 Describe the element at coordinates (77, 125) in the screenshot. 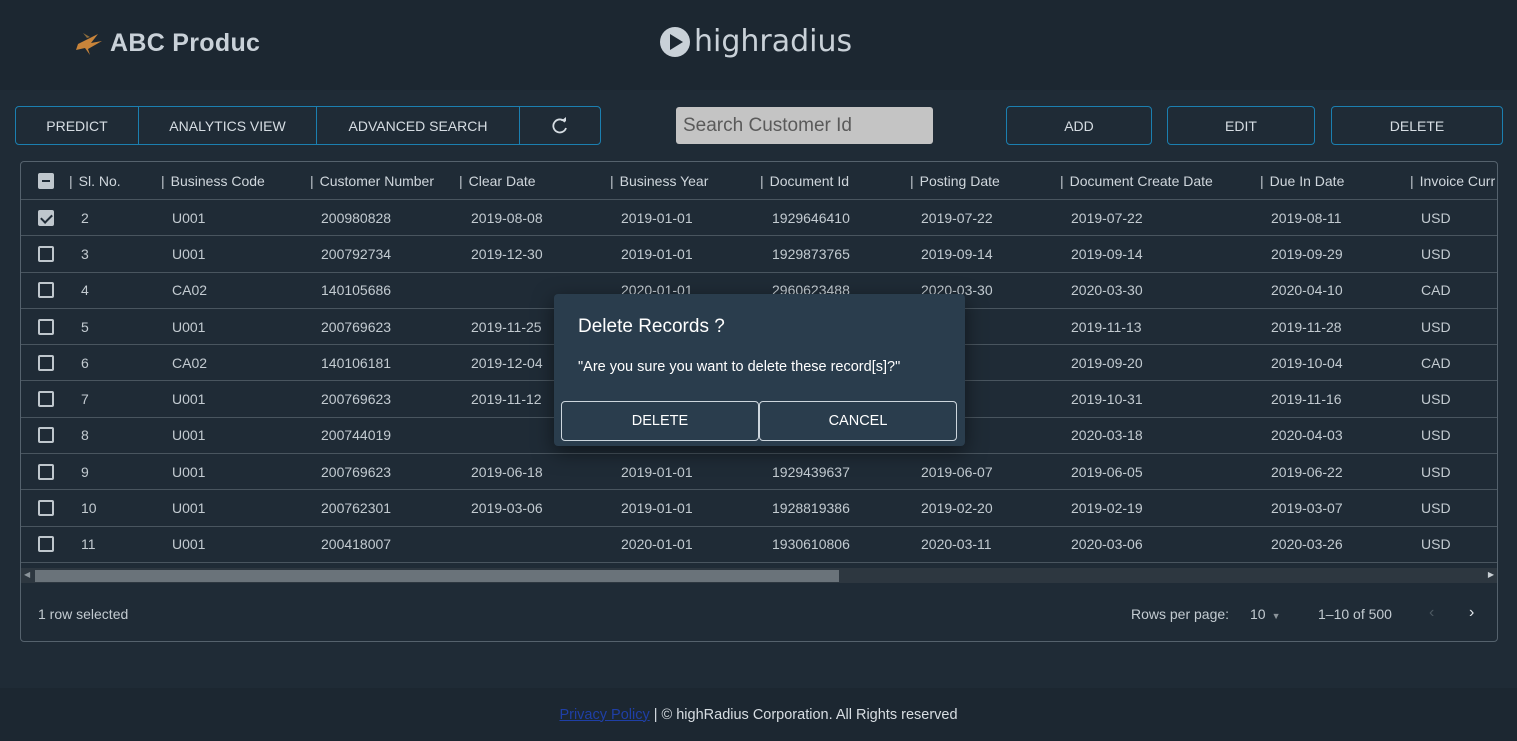

I see `predict-button: PREDICT` at that location.